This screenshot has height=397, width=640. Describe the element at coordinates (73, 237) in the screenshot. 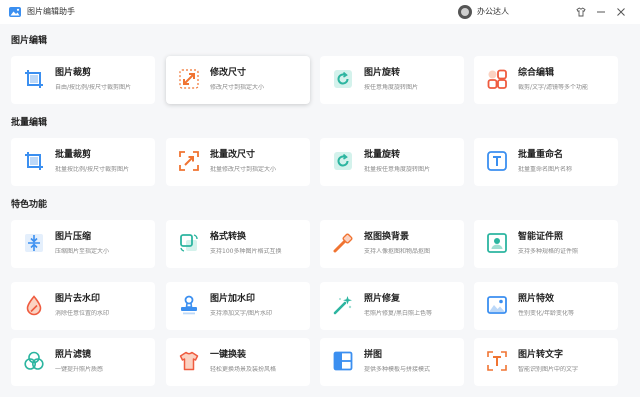

I see `tool-name: 图片压缩` at that location.